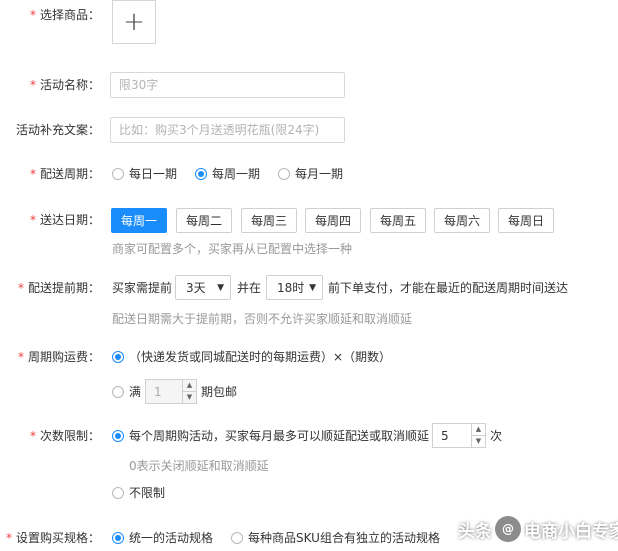 Image resolution: width=618 pixels, height=551 pixels. Describe the element at coordinates (196, 288) in the screenshot. I see `advance-days-value: 3天` at that location.